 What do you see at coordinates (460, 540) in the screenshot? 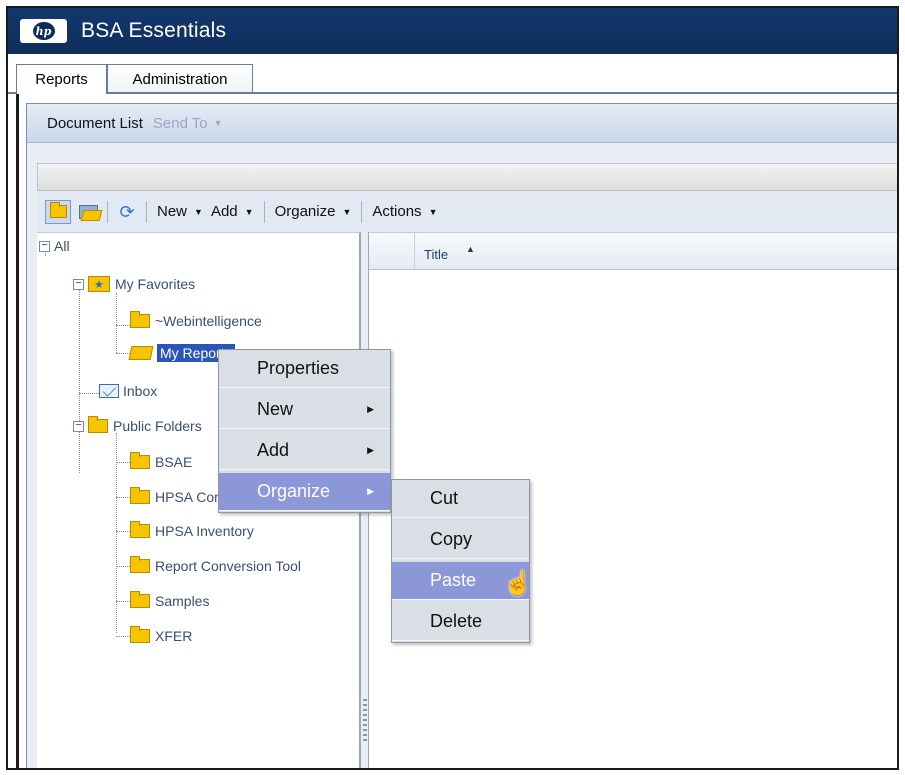
I see `menu-item-copy: Copy` at bounding box center [460, 540].